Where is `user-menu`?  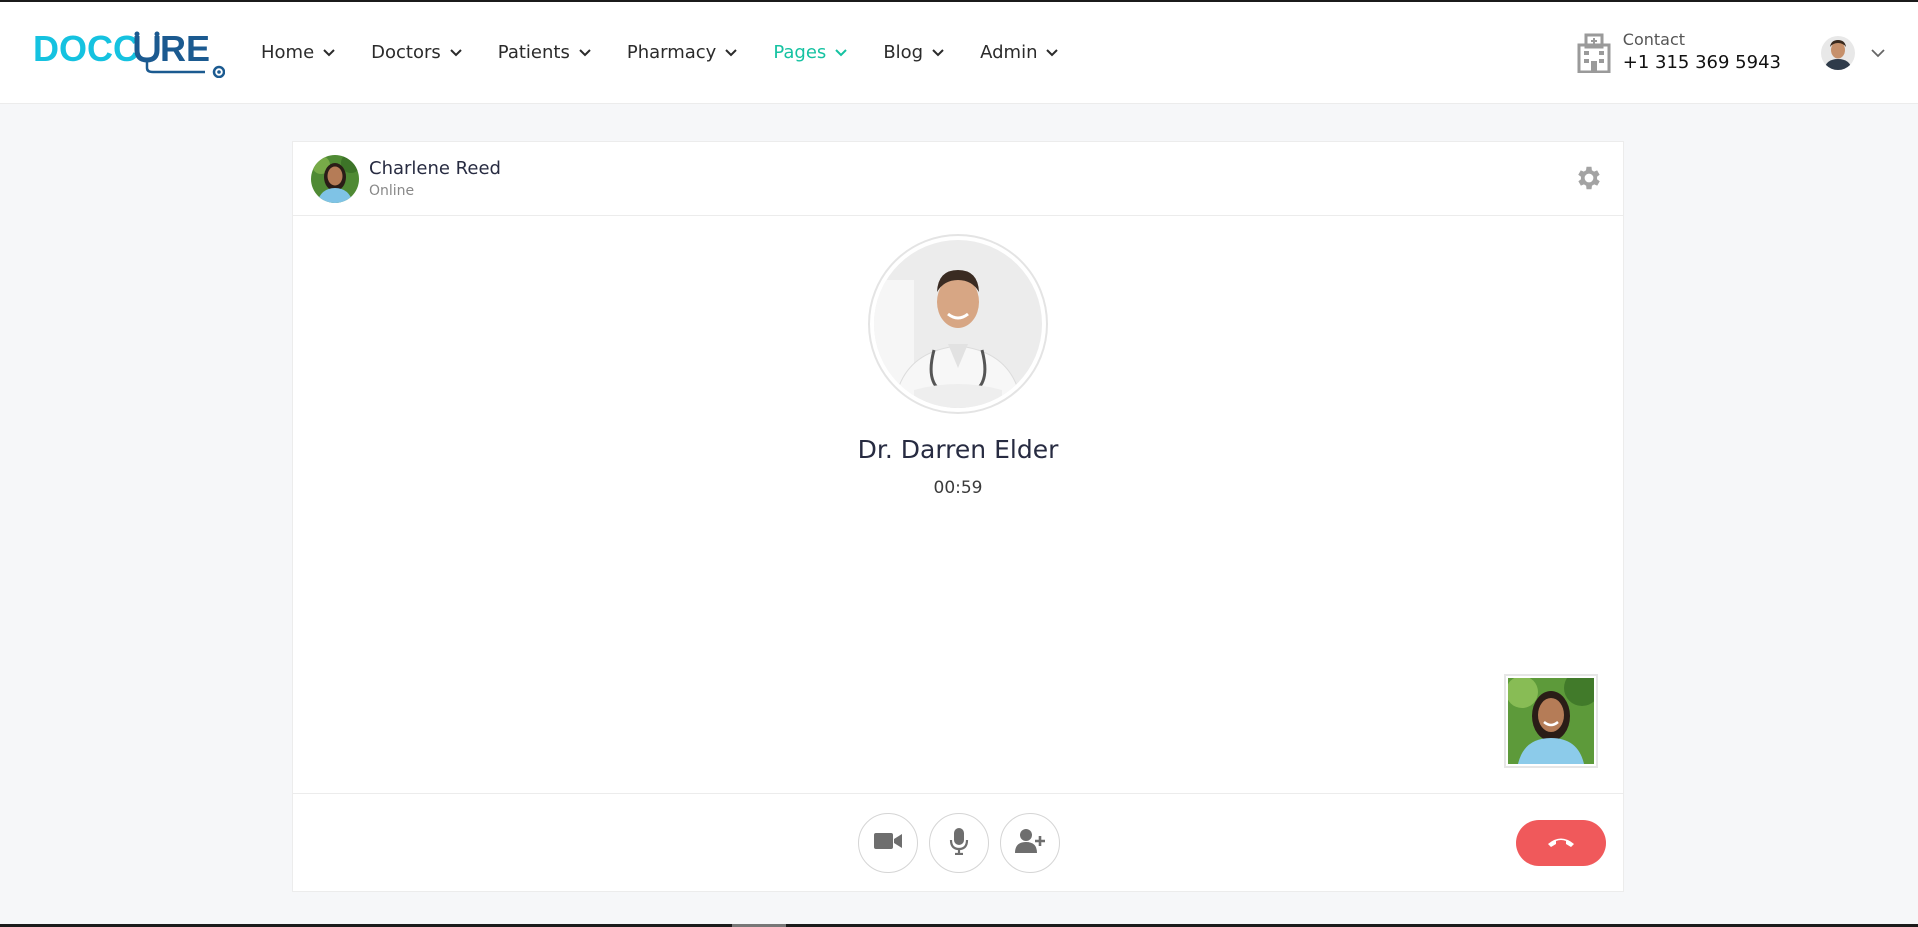 user-menu is located at coordinates (1853, 52).